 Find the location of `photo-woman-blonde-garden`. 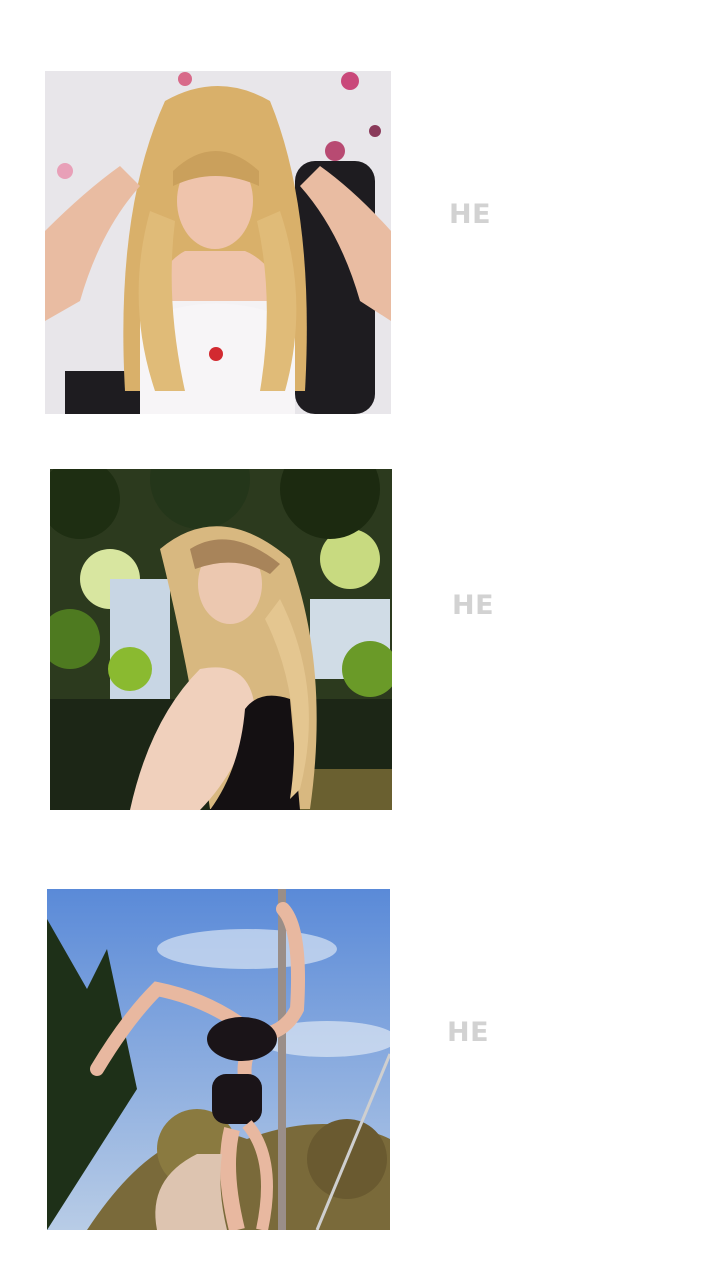

photo-woman-blonde-garden is located at coordinates (221, 639).